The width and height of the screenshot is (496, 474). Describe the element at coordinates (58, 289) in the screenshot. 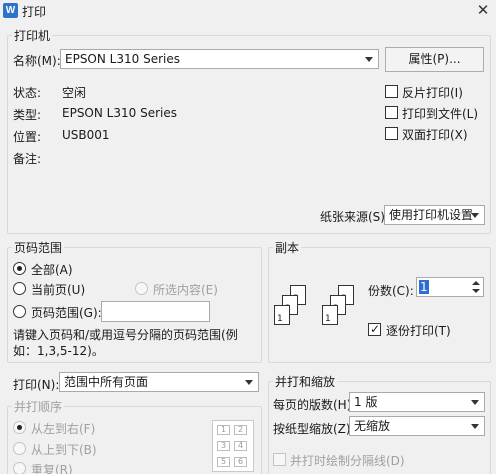

I see `range-current-label: 当前页(U)` at that location.